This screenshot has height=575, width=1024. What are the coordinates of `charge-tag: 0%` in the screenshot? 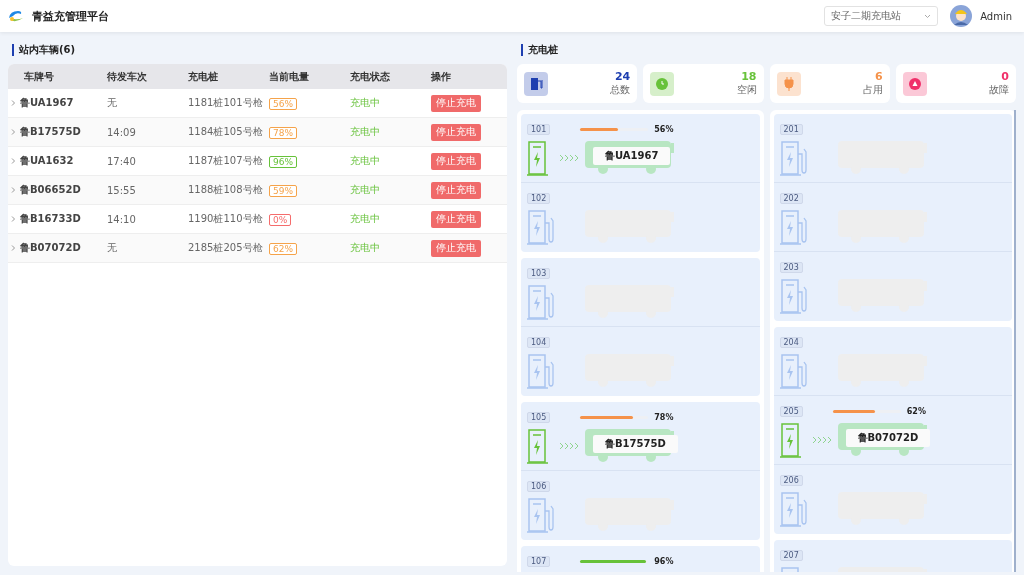 It's located at (280, 219).